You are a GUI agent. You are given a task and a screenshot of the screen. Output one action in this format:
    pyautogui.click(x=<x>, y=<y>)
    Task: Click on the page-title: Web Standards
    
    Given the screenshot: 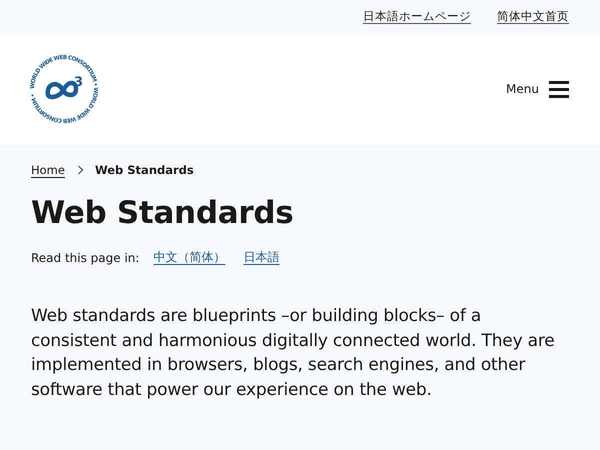 What is the action you would take?
    pyautogui.click(x=162, y=213)
    